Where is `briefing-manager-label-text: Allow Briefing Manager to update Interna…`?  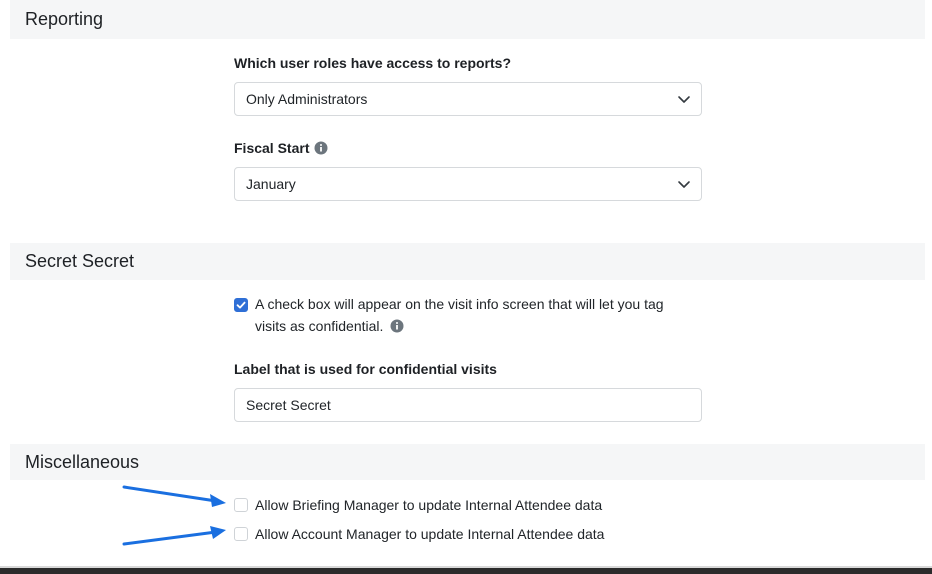 briefing-manager-label-text: Allow Briefing Manager to update Interna… is located at coordinates (429, 505).